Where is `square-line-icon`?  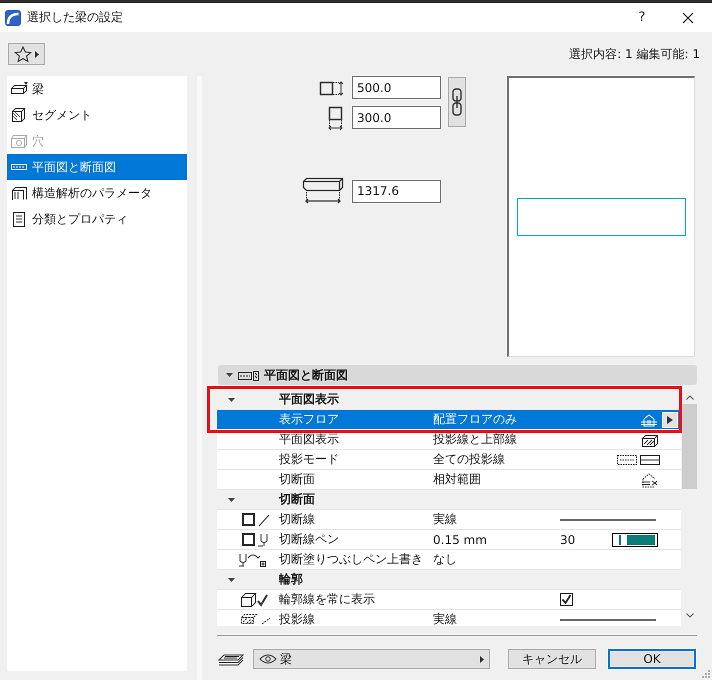 square-line-icon is located at coordinates (257, 519).